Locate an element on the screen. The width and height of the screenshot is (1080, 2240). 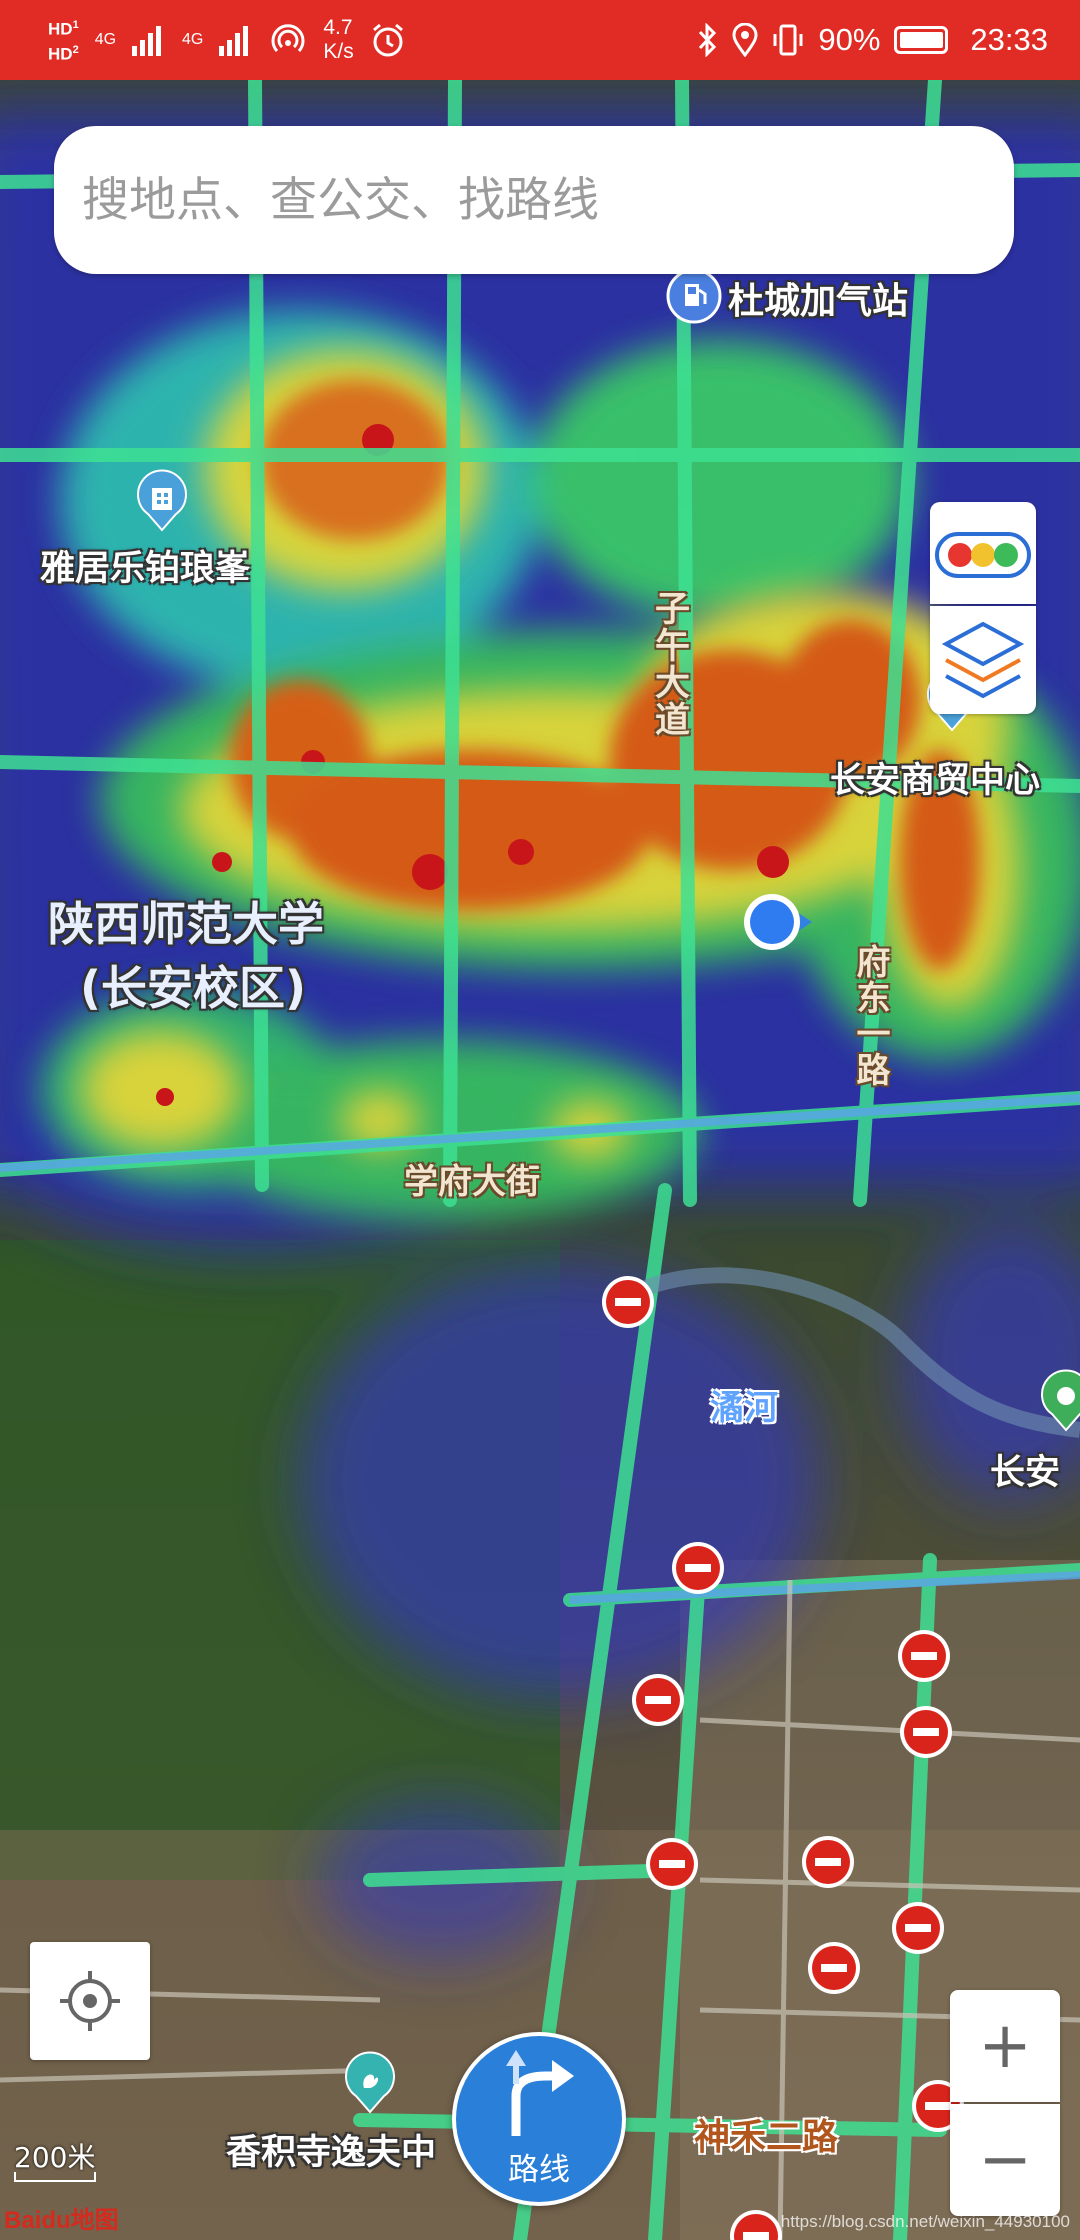
hd1-sub: 1 is located at coordinates (75, 25).